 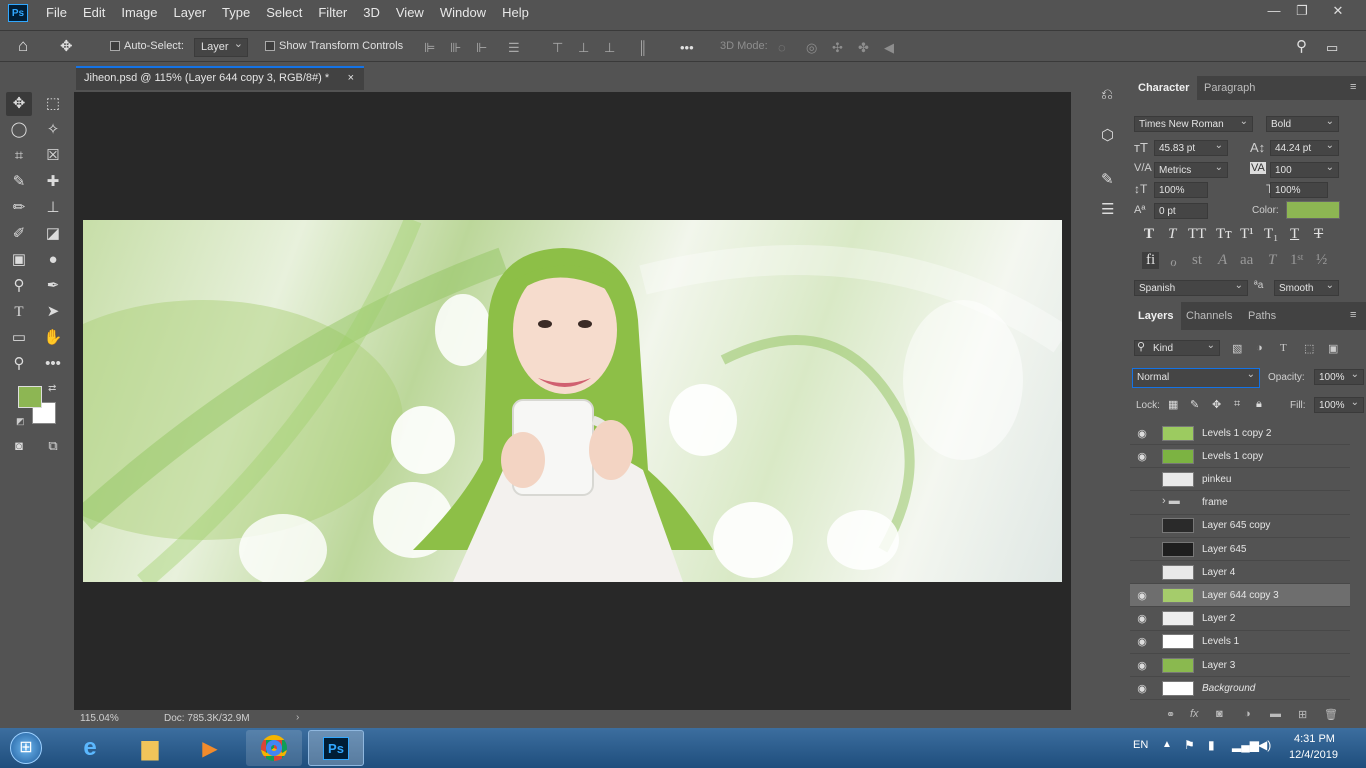 What do you see at coordinates (1262, 316) in the screenshot?
I see `tab-paths: Paths` at bounding box center [1262, 316].